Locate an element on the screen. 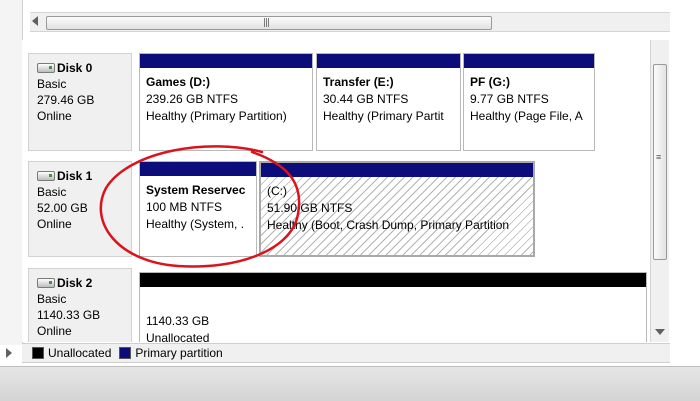 The width and height of the screenshot is (700, 401). partition-title: Transfer (E:) is located at coordinates (358, 82).